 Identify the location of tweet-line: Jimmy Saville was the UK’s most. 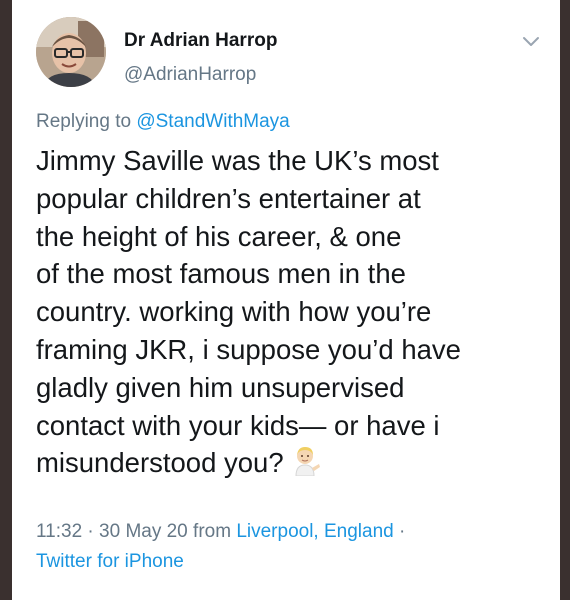
(237, 160).